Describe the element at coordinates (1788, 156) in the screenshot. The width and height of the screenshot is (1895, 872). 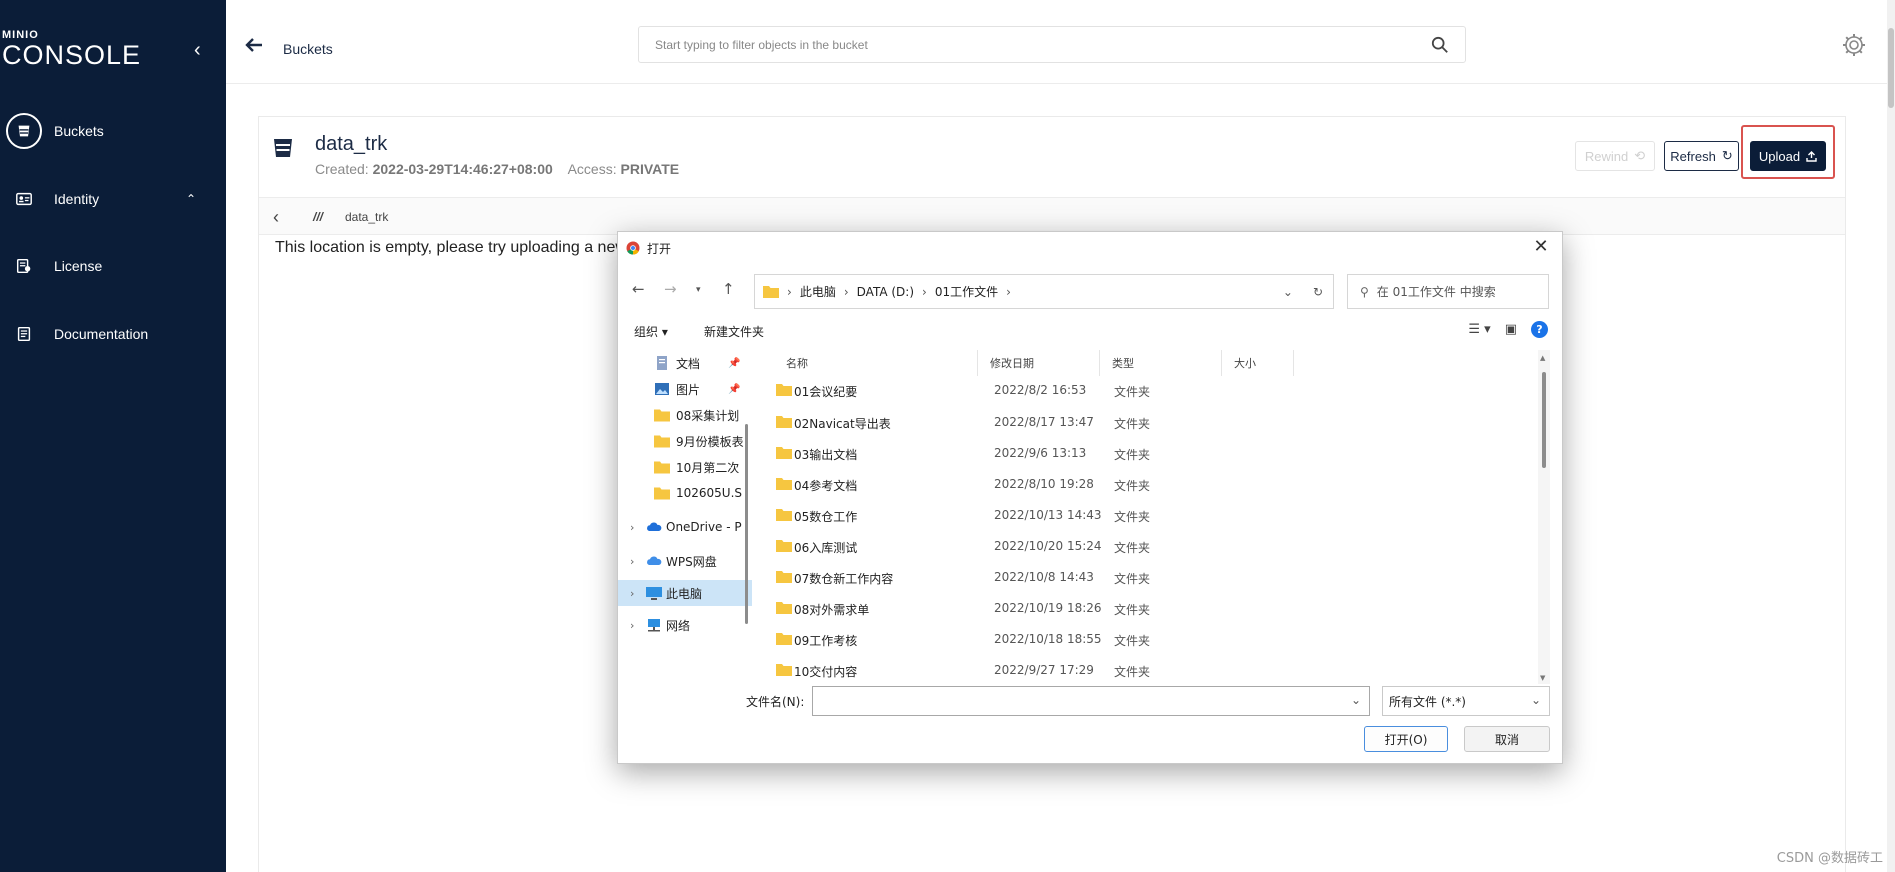
I see `upload-button: Upload` at that location.